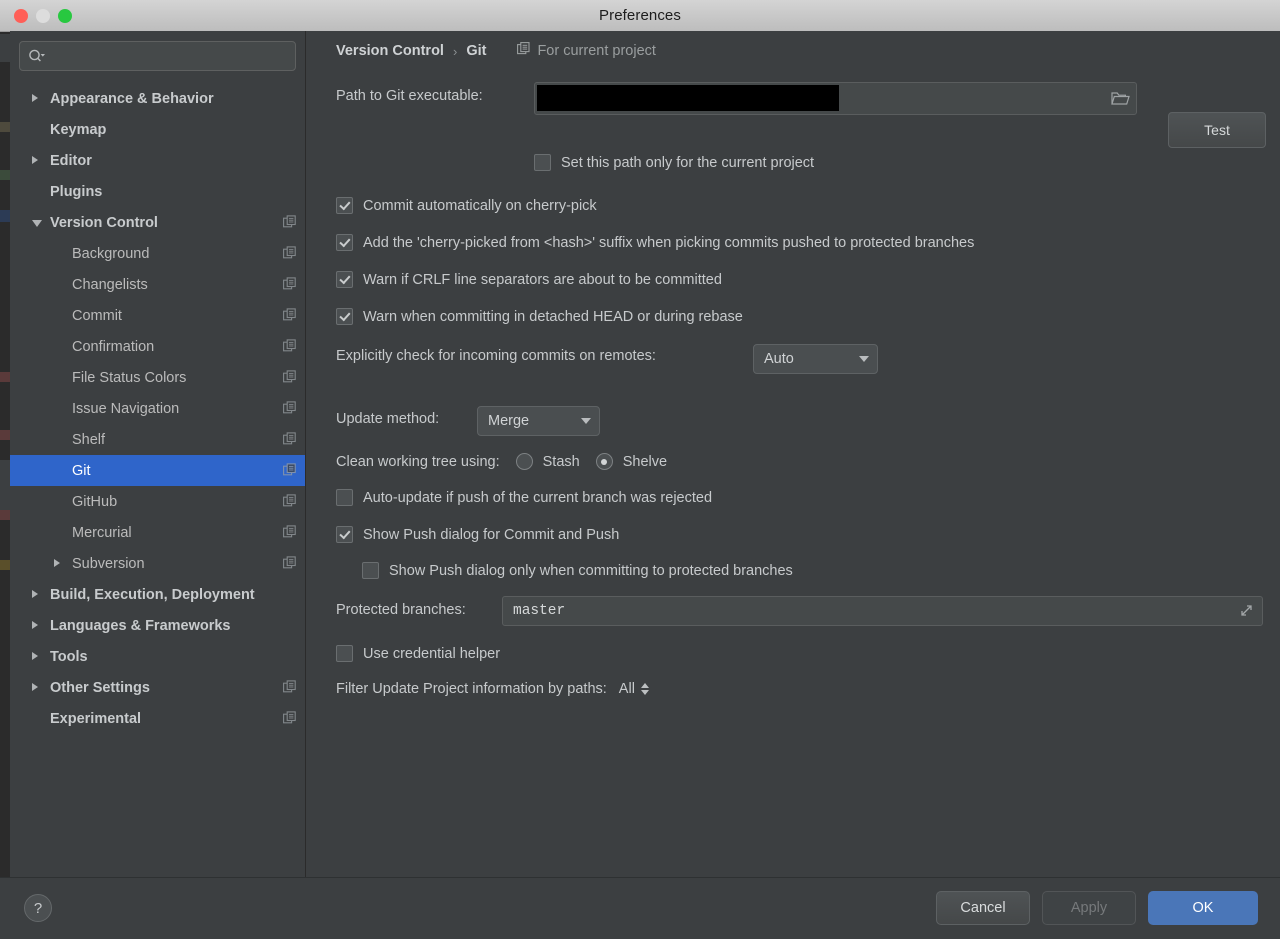  What do you see at coordinates (1246, 613) in the screenshot?
I see `expand-icon` at bounding box center [1246, 613].